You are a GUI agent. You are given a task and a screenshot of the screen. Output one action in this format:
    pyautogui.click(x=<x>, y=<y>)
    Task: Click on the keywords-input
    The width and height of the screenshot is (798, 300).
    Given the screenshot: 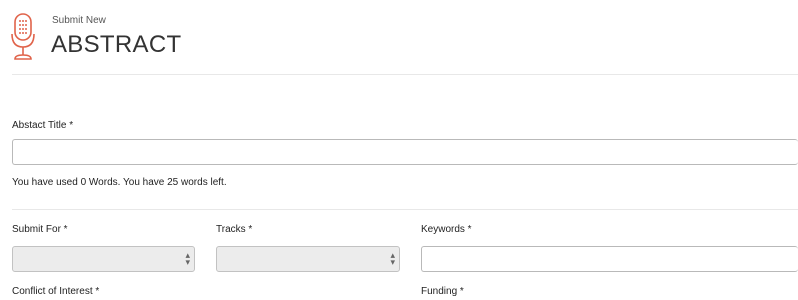 What is the action you would take?
    pyautogui.click(x=609, y=259)
    